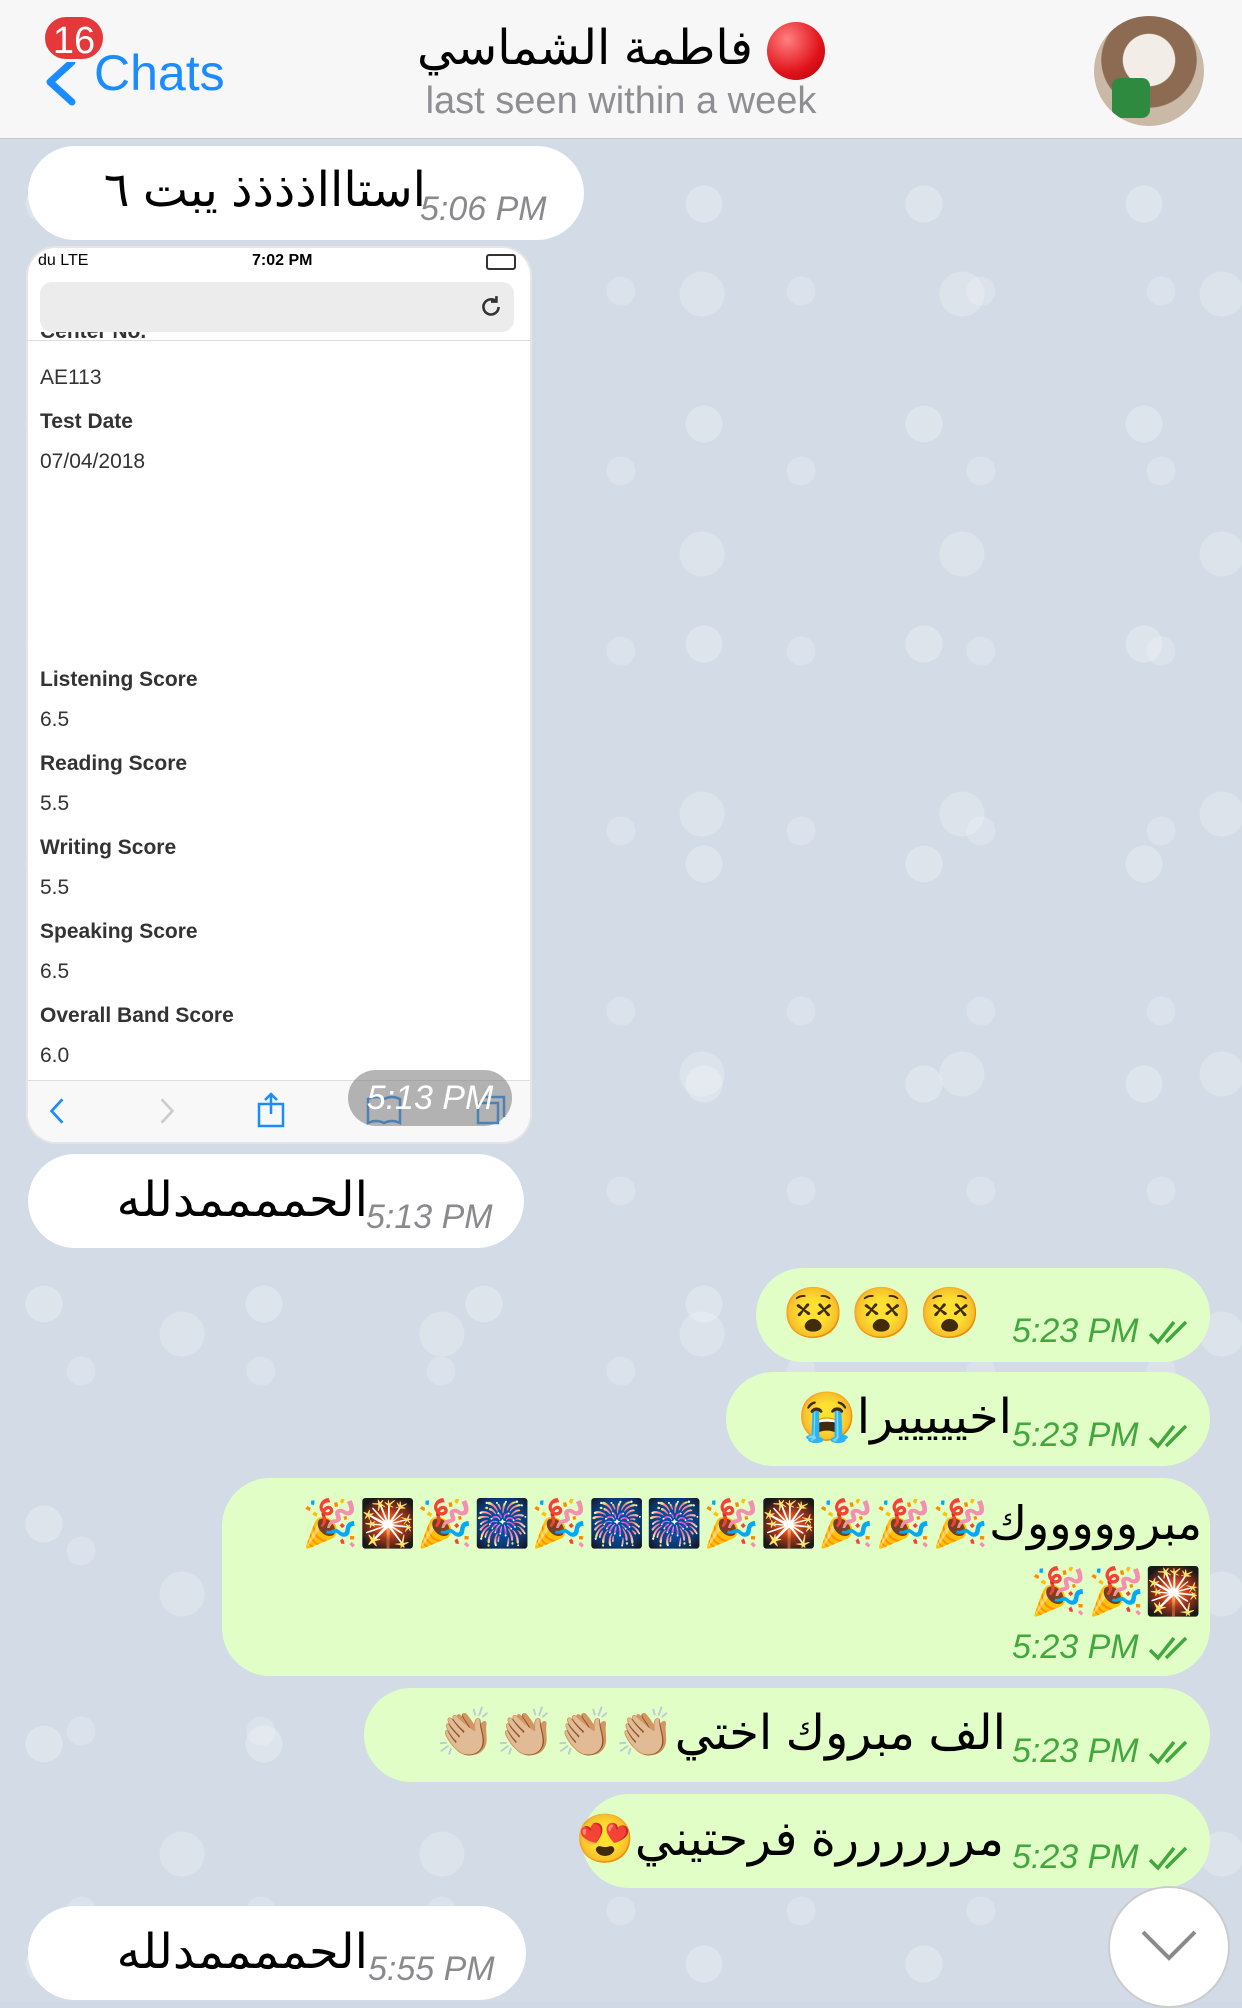 The height and width of the screenshot is (2008, 1242). I want to click on contact-title: فاطمة الشماسي, so click(621, 50).